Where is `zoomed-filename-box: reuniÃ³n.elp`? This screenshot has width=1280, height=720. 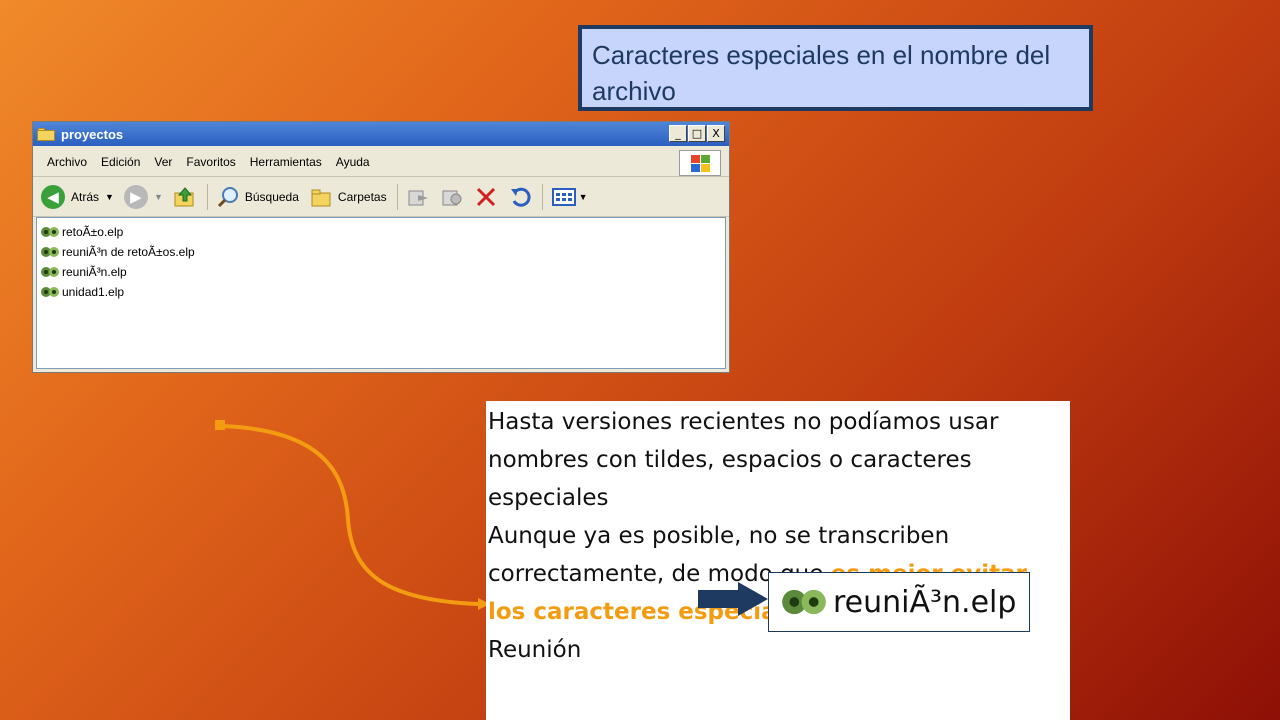 zoomed-filename-box: reuniÃ³n.elp is located at coordinates (899, 602).